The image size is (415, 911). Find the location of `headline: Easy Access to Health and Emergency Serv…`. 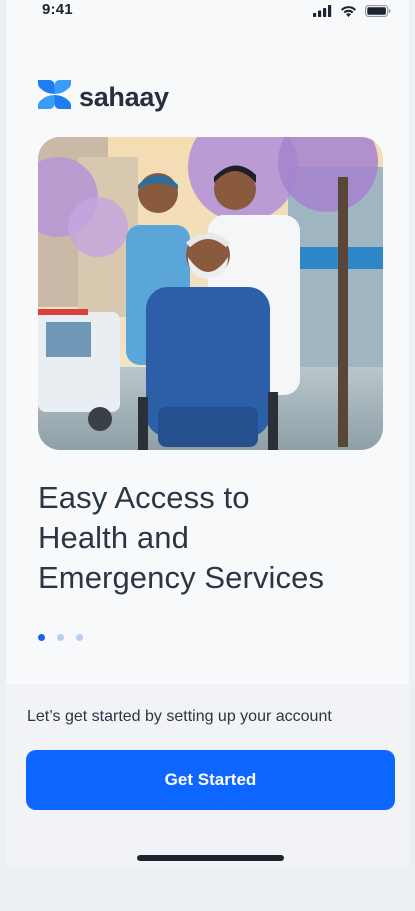

headline: Easy Access to Health and Emergency Serv… is located at coordinates (218, 538).